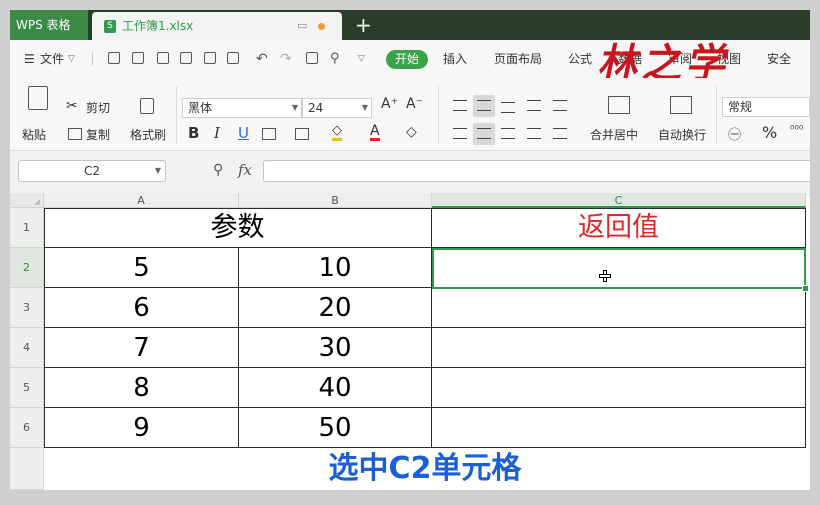 This screenshot has width=820, height=505. What do you see at coordinates (455, 59) in the screenshot?
I see `tab-insert: 插入` at bounding box center [455, 59].